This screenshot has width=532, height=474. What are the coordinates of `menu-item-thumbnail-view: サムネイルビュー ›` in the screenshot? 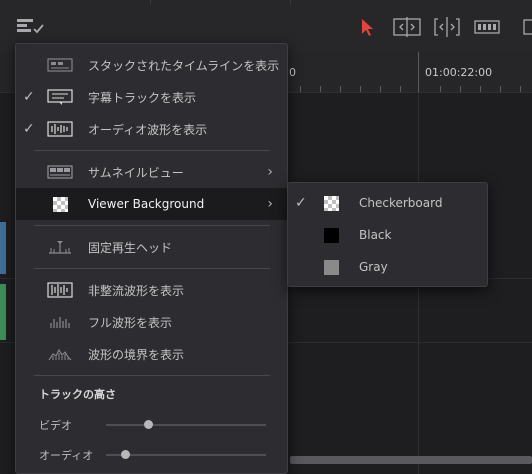 It's located at (151, 172).